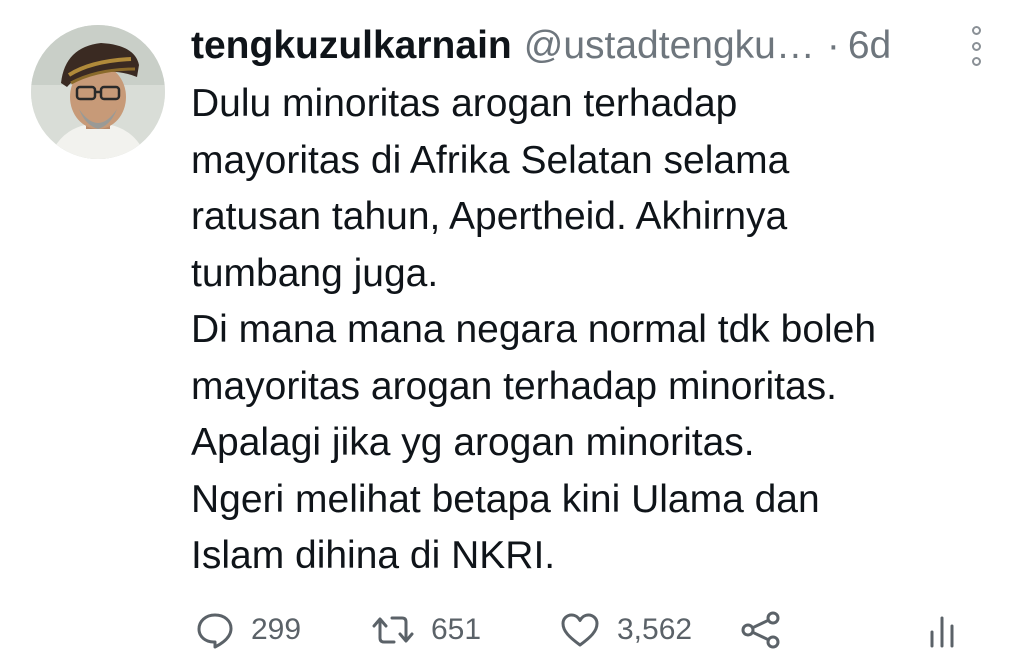 The image size is (1024, 660). Describe the element at coordinates (393, 630) in the screenshot. I see `retweet-icon` at that location.